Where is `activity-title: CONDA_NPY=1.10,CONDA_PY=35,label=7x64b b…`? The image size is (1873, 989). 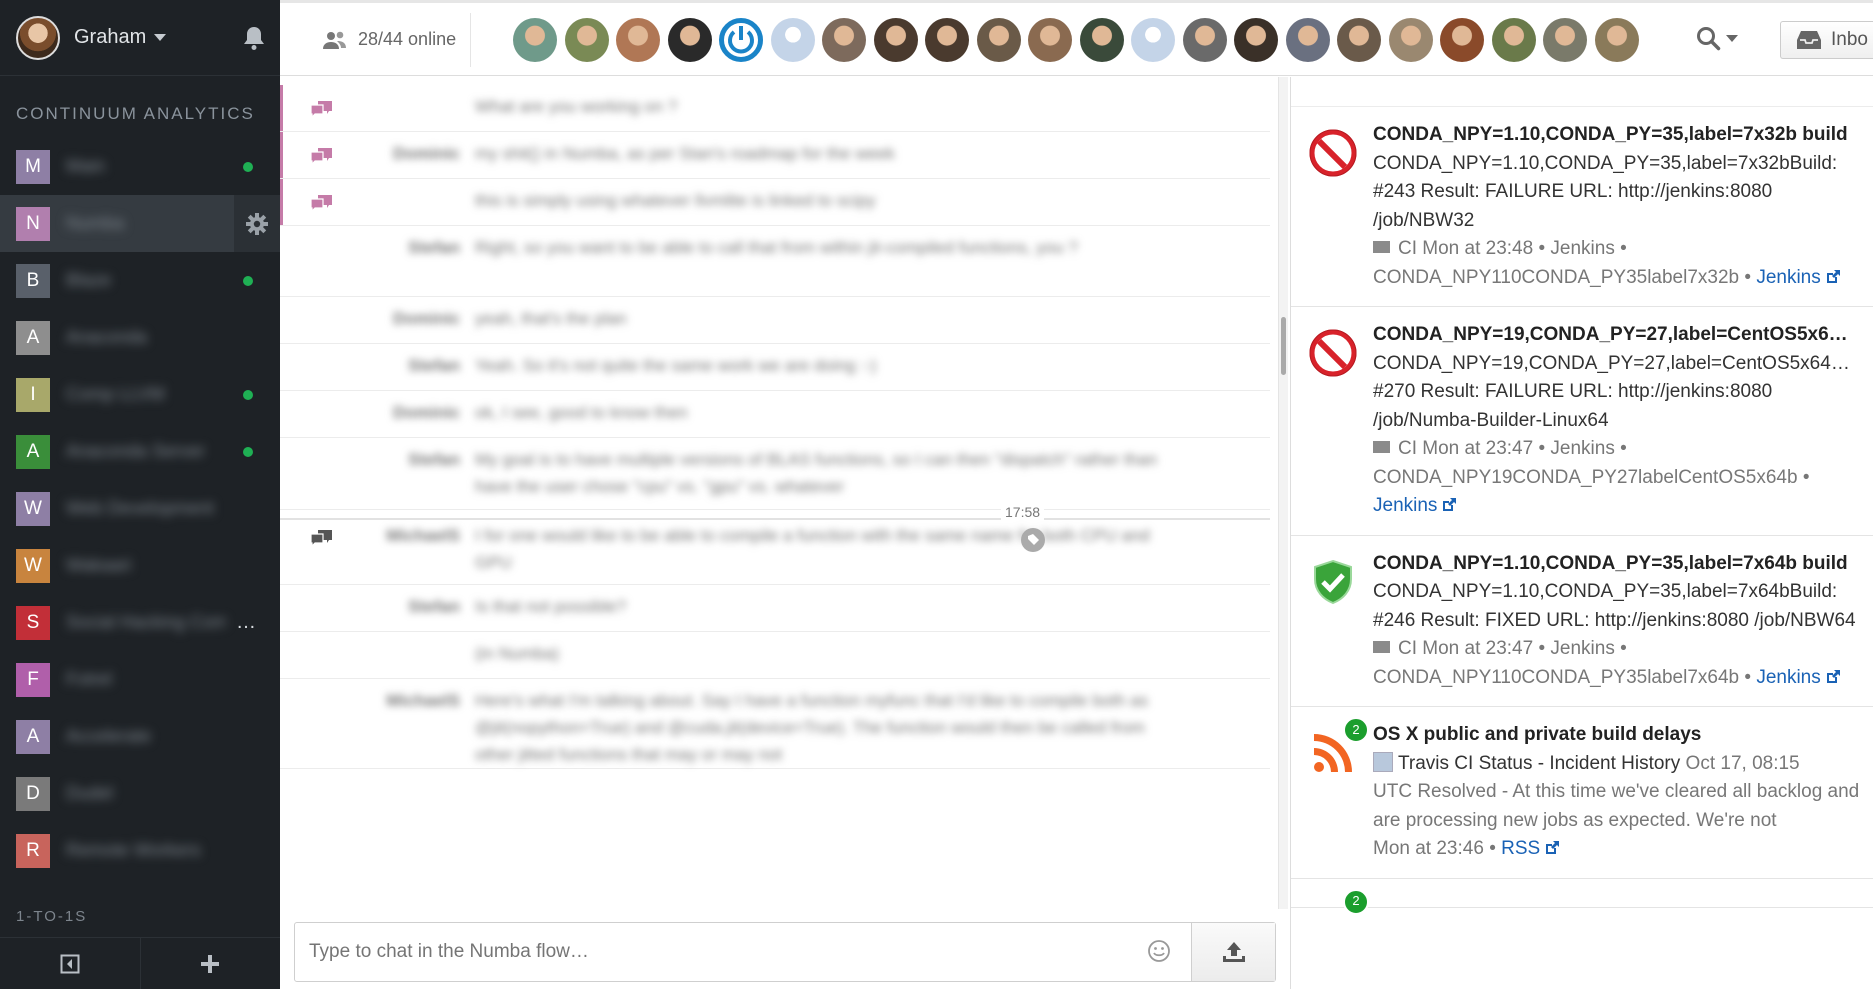 activity-title: CONDA_NPY=1.10,CONDA_PY=35,label=7x64b b… is located at coordinates (1614, 564).